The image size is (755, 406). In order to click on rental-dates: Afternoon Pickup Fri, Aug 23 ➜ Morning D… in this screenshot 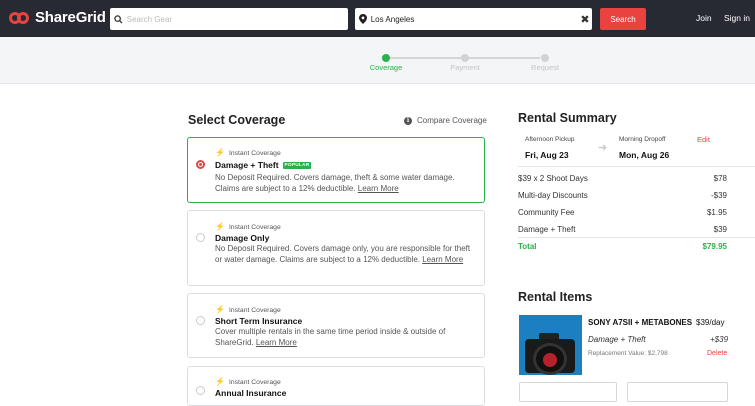, I will do `click(636, 148)`.